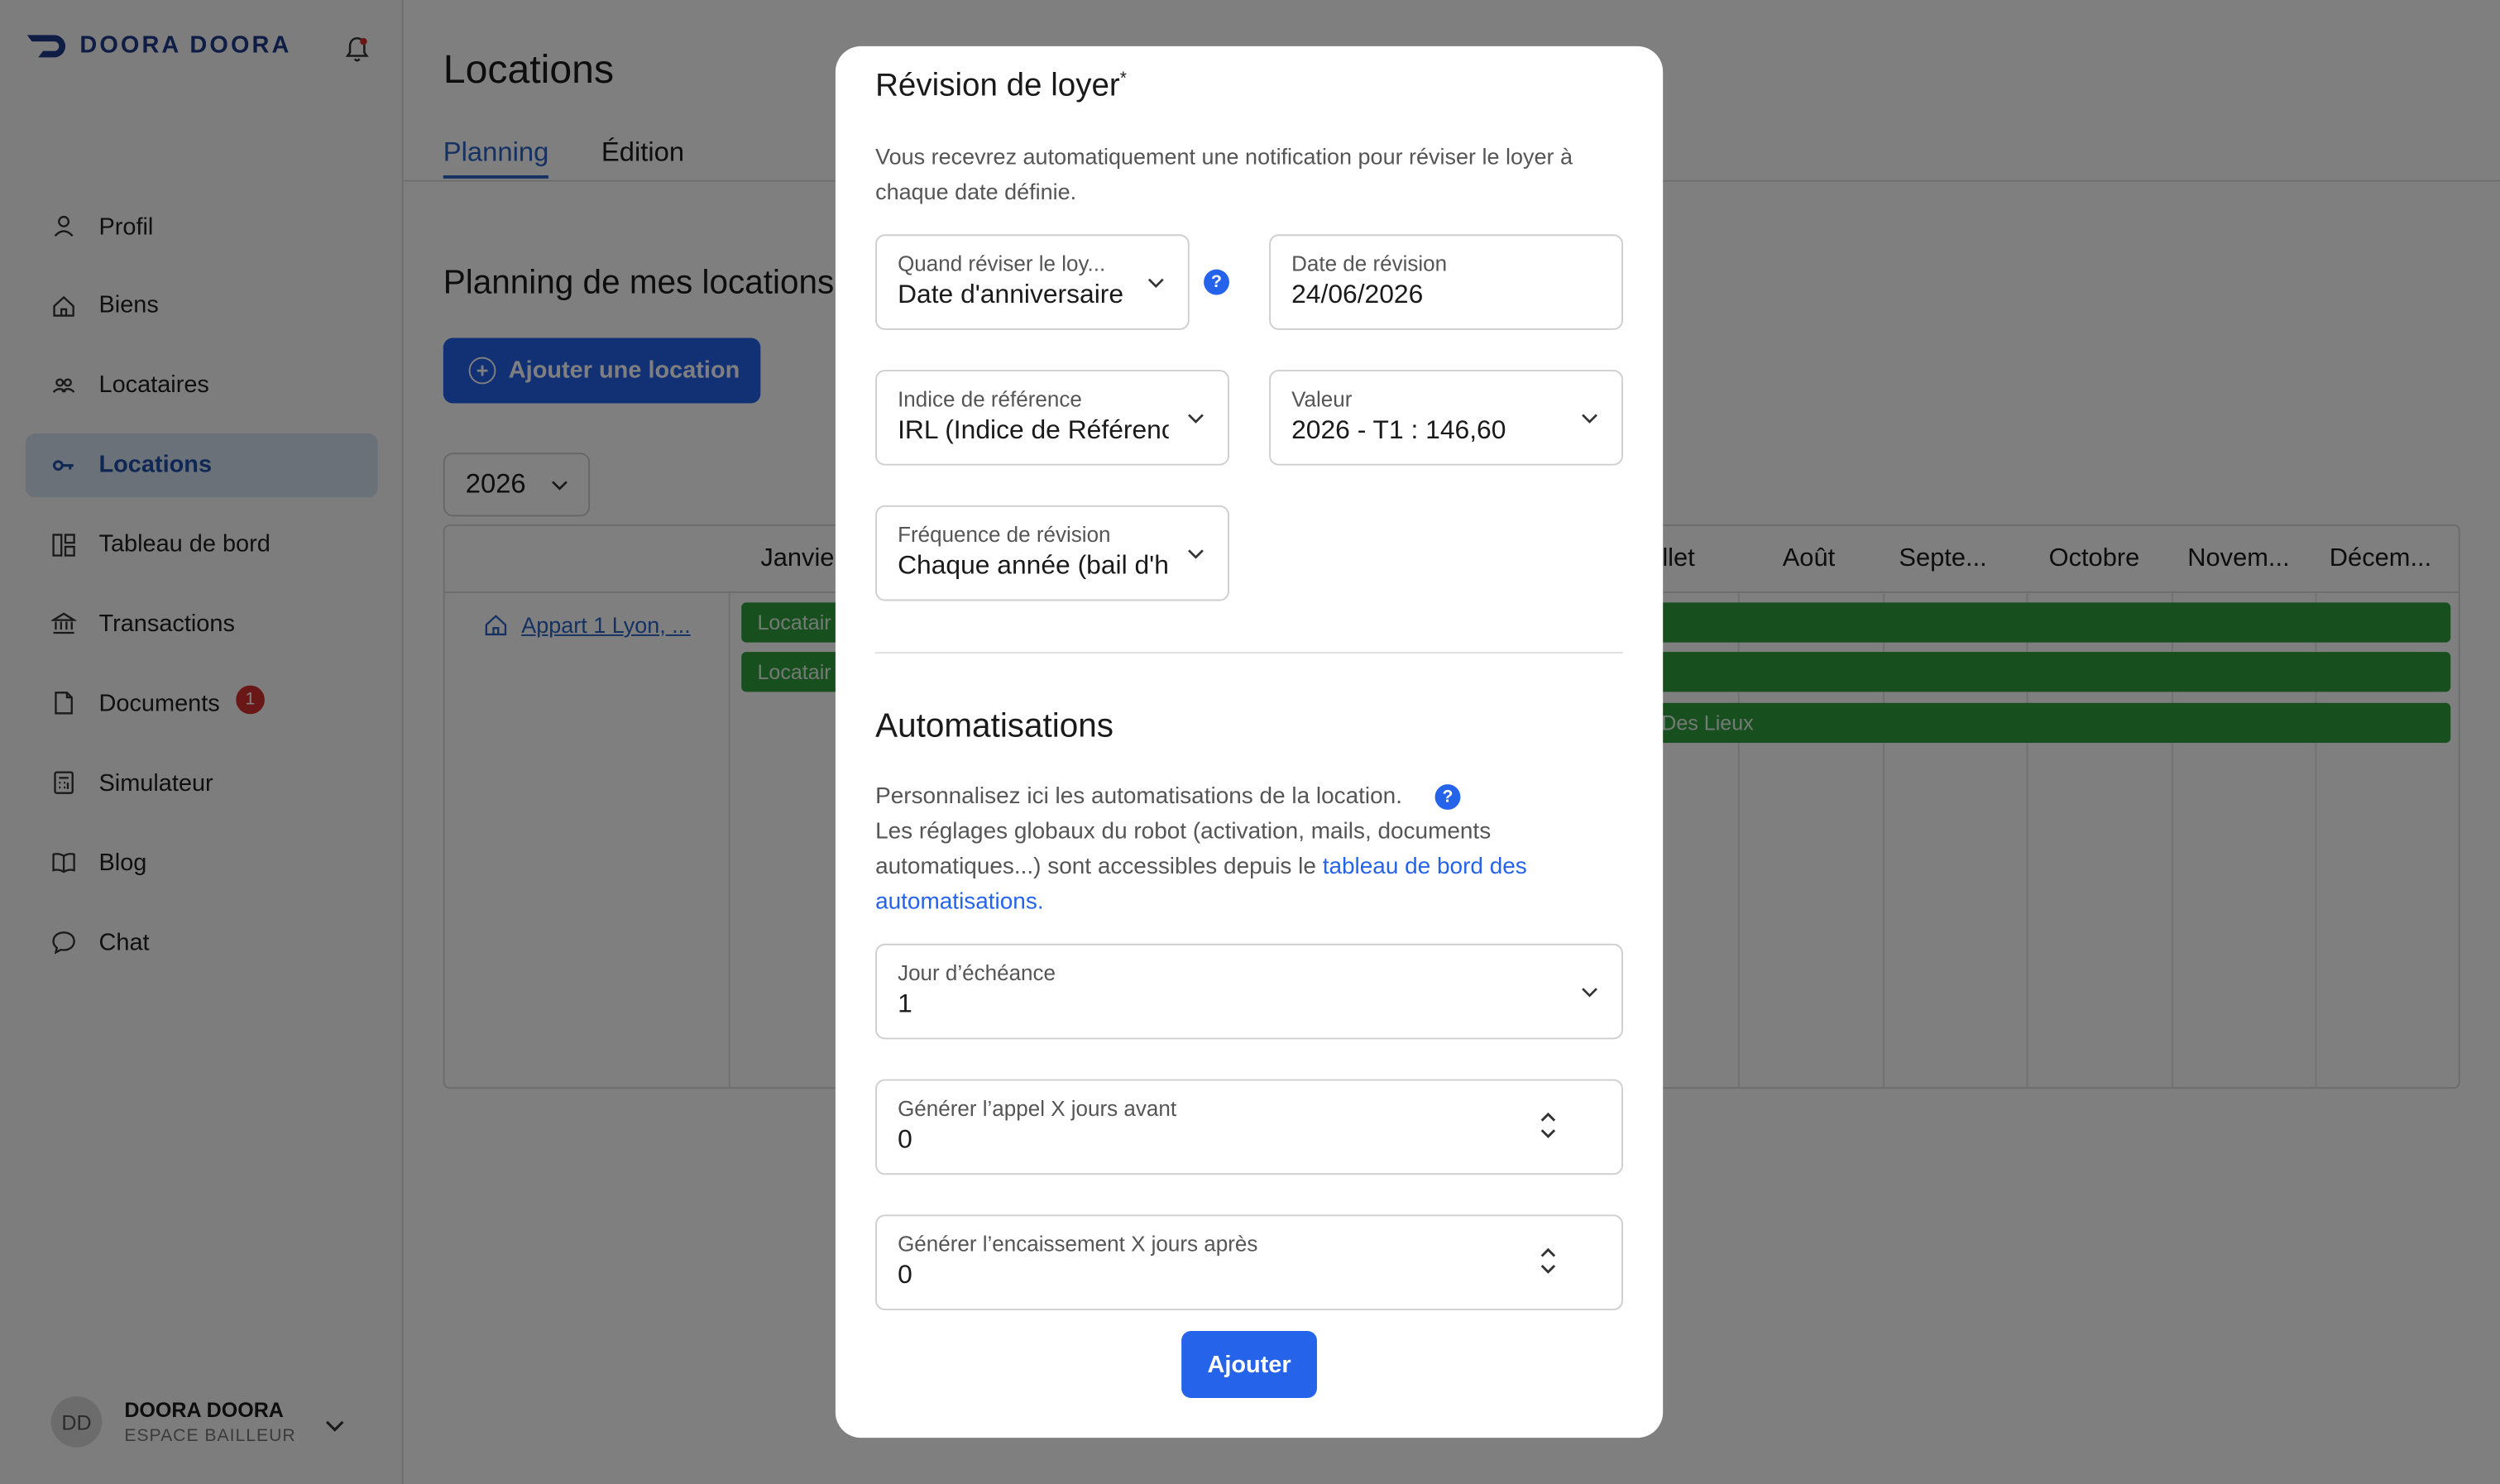 Image resolution: width=2500 pixels, height=1484 pixels. What do you see at coordinates (1357, 294) in the screenshot?
I see `field-value: 24/06/2026` at bounding box center [1357, 294].